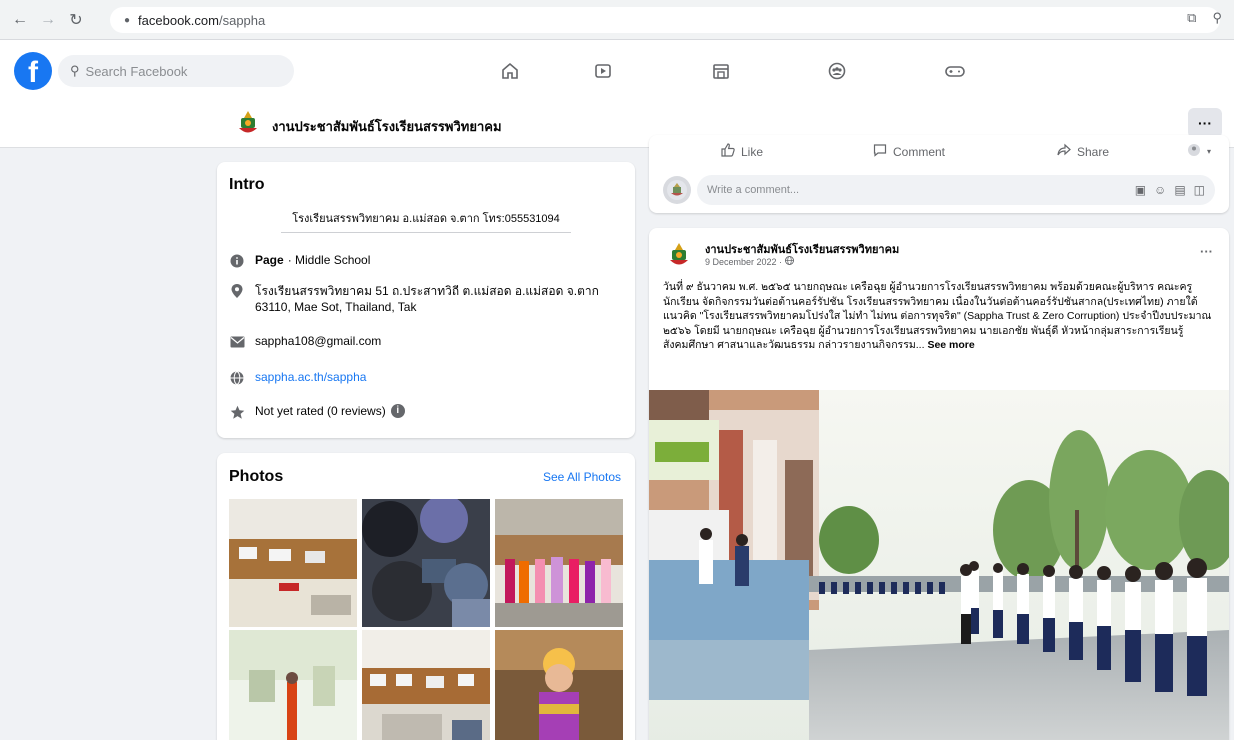 Image resolution: width=1234 pixels, height=740 pixels. I want to click on category-value: · Middle School, so click(329, 260).